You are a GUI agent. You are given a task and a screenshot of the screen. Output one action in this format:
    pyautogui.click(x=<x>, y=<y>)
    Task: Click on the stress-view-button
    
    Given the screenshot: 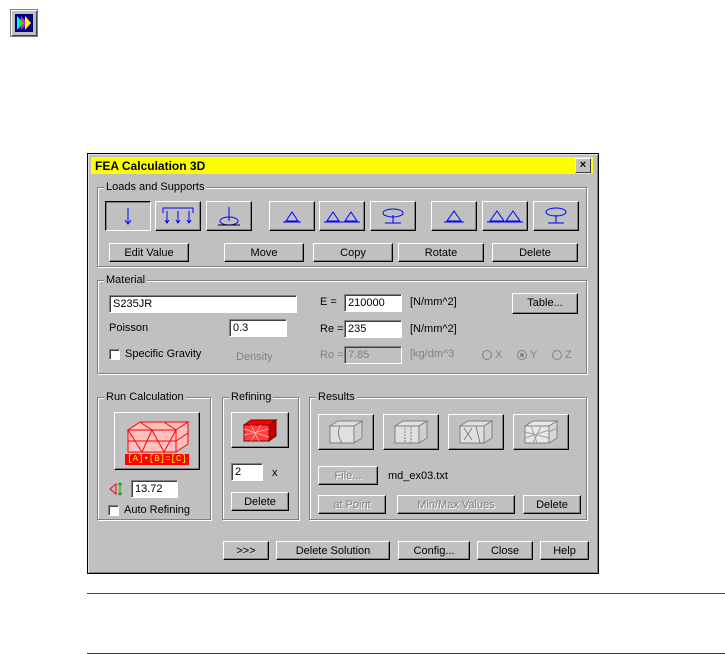 What is the action you would take?
    pyautogui.click(x=476, y=432)
    